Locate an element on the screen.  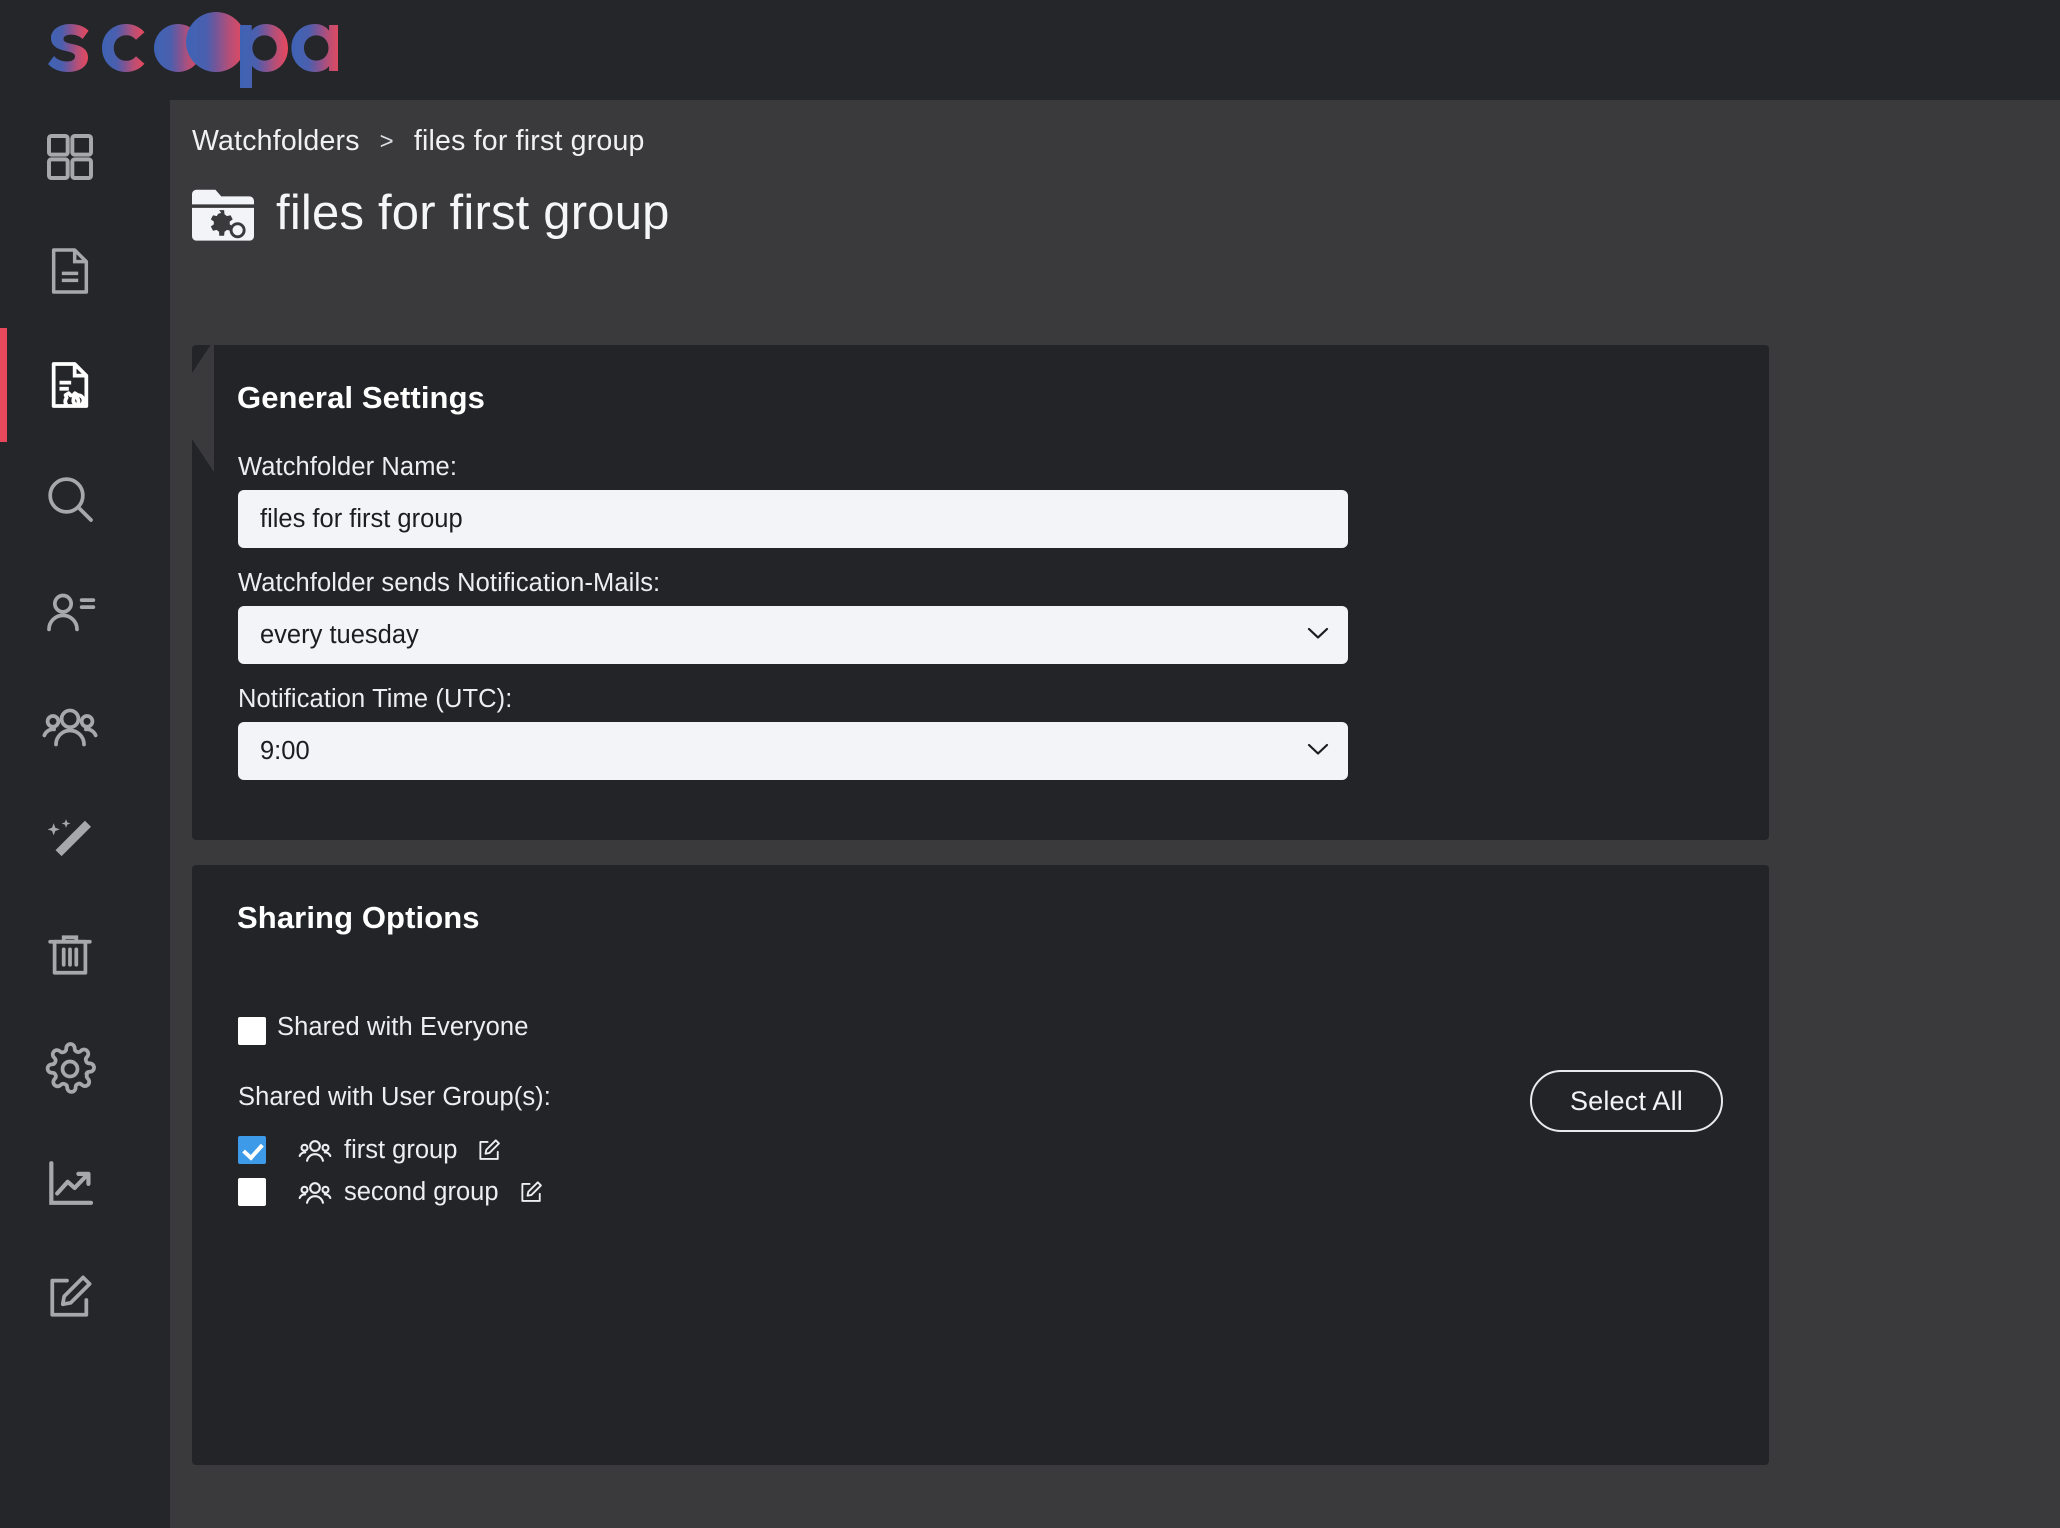
sidebar-item-watchfolders is located at coordinates (85, 385).